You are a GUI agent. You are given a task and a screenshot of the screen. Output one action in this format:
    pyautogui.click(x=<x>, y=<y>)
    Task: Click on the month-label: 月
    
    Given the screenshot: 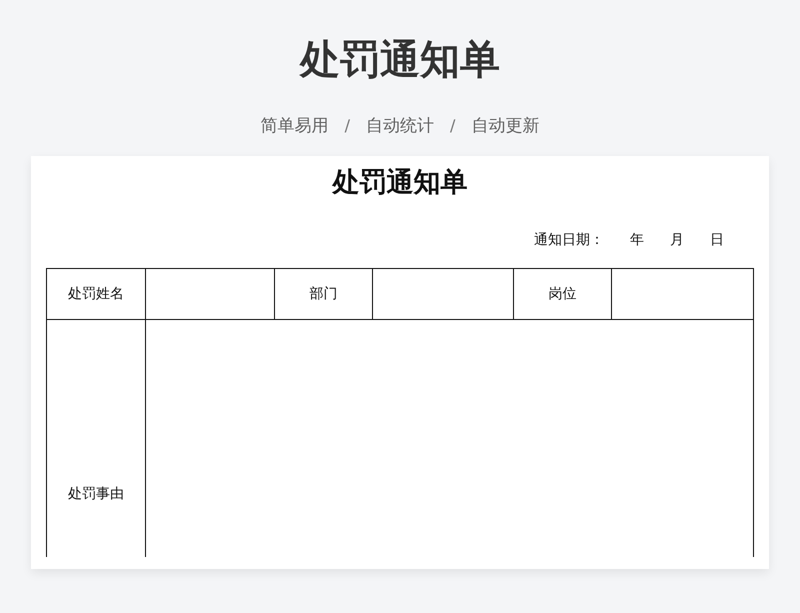 What is the action you would take?
    pyautogui.click(x=677, y=240)
    